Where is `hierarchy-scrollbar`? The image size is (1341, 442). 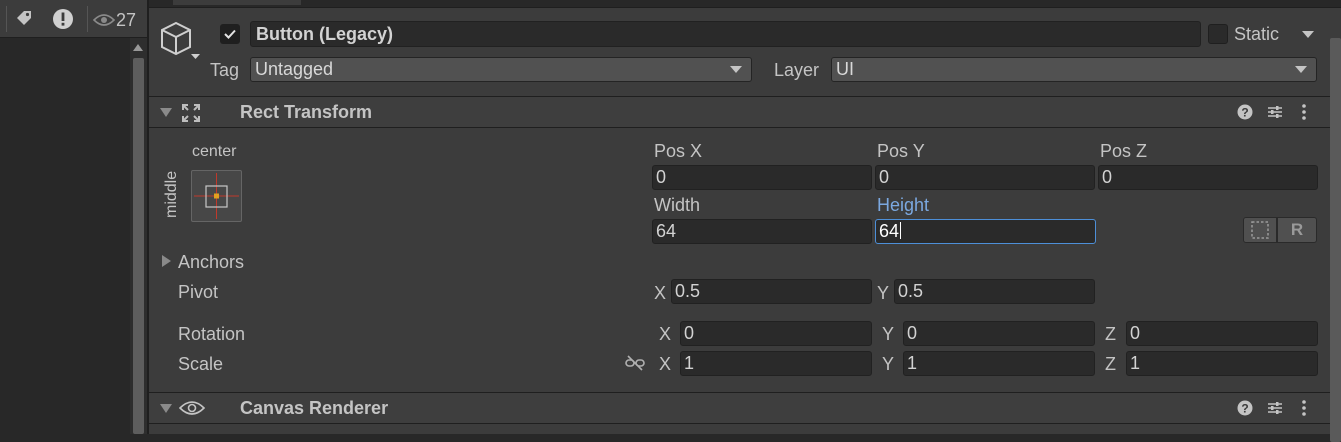
hierarchy-scrollbar is located at coordinates (138, 236).